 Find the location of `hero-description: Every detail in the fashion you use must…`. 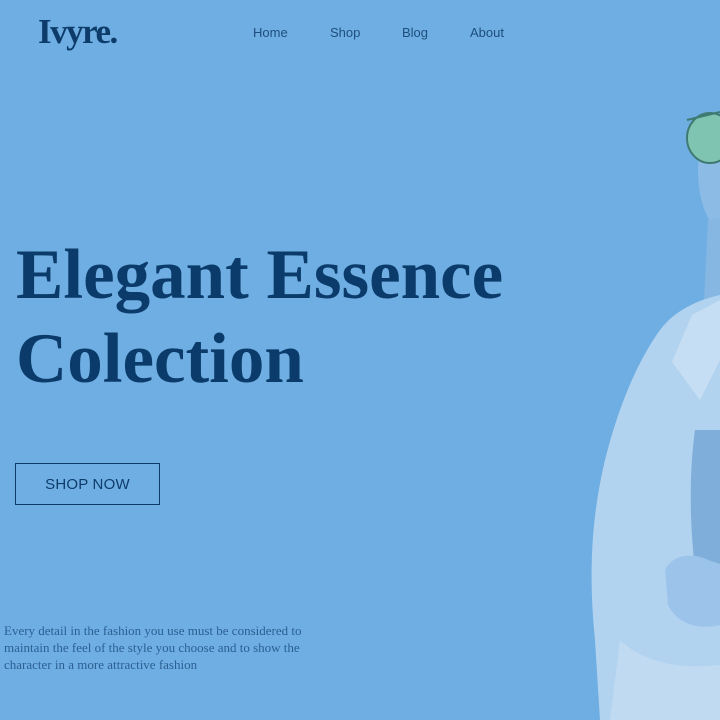

hero-description: Every detail in the fashion you use must… is located at coordinates (153, 647).